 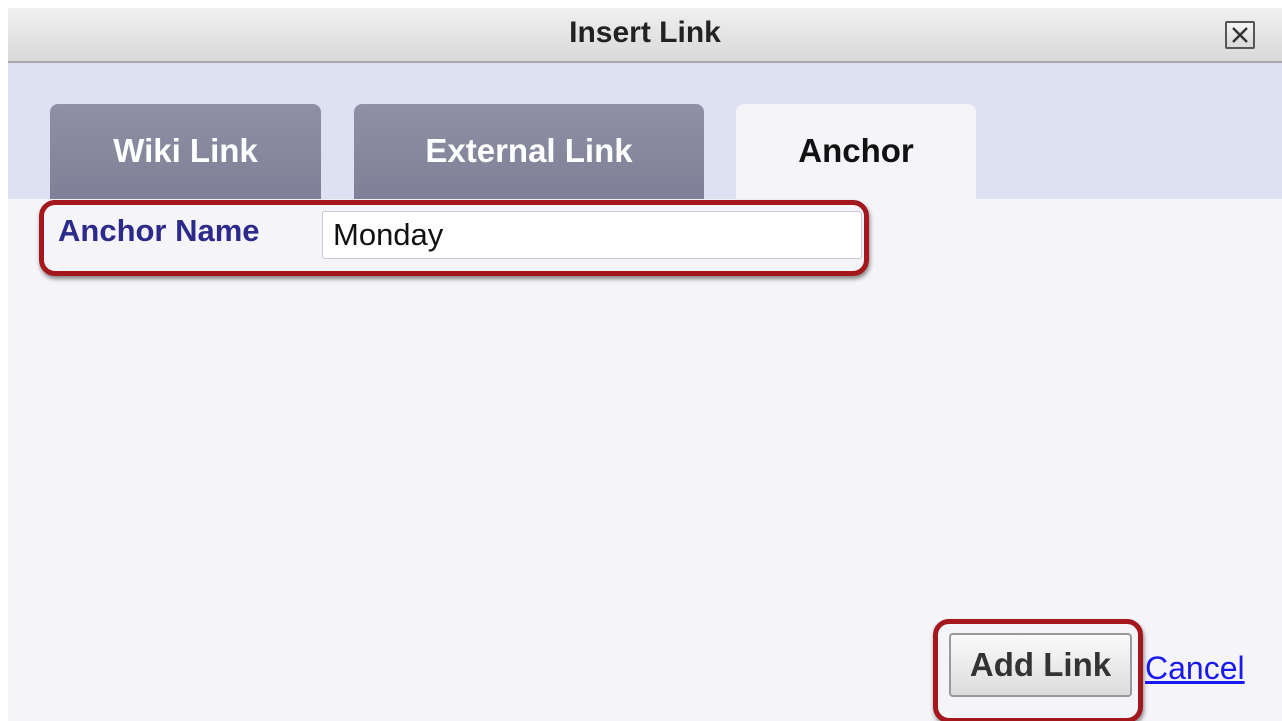 I want to click on anchor-name-input, so click(x=592, y=235).